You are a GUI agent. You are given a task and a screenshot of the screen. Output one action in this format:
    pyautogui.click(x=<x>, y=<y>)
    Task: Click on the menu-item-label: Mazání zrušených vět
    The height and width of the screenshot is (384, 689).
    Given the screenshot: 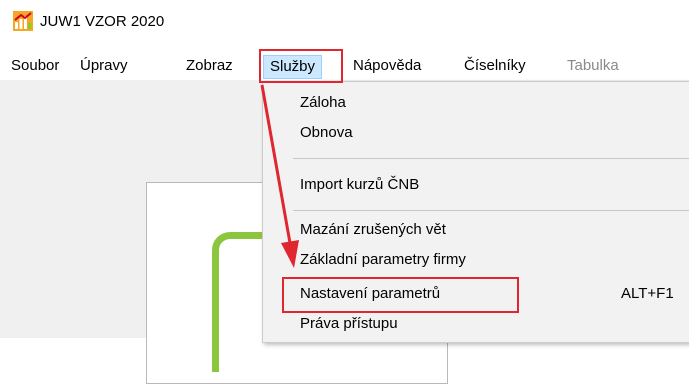 What is the action you would take?
    pyautogui.click(x=373, y=229)
    